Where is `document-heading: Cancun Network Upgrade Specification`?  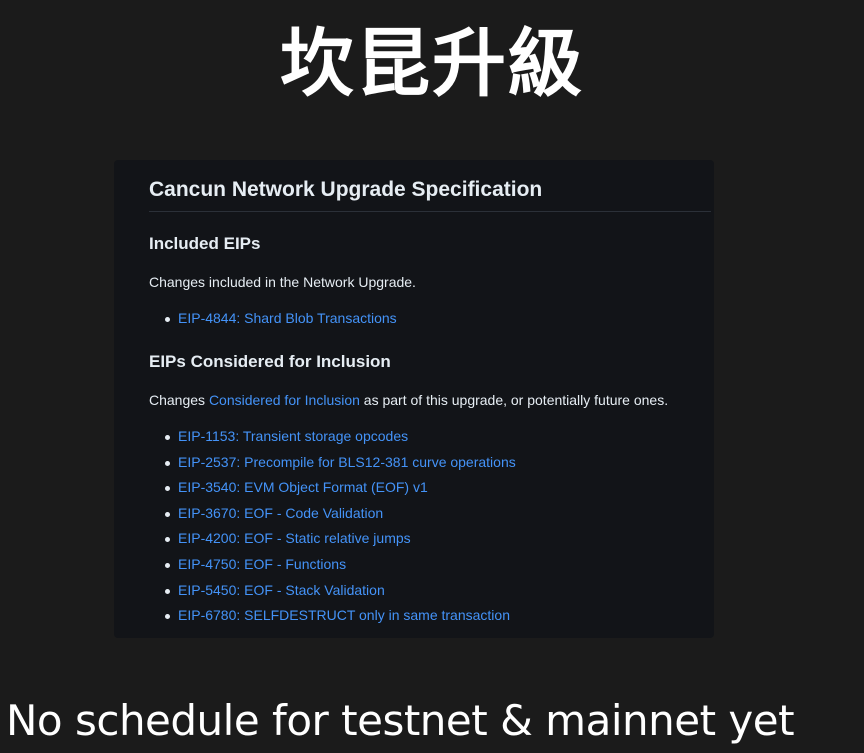 document-heading: Cancun Network Upgrade Specification is located at coordinates (346, 189).